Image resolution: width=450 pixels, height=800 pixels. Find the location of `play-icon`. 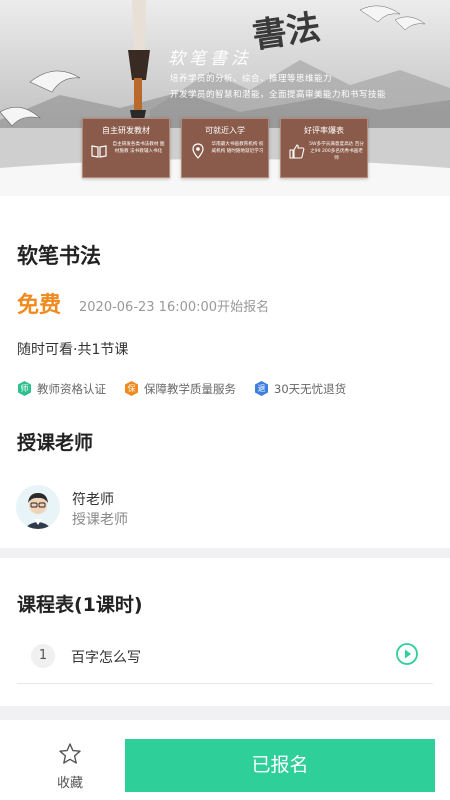

play-icon is located at coordinates (407, 654).